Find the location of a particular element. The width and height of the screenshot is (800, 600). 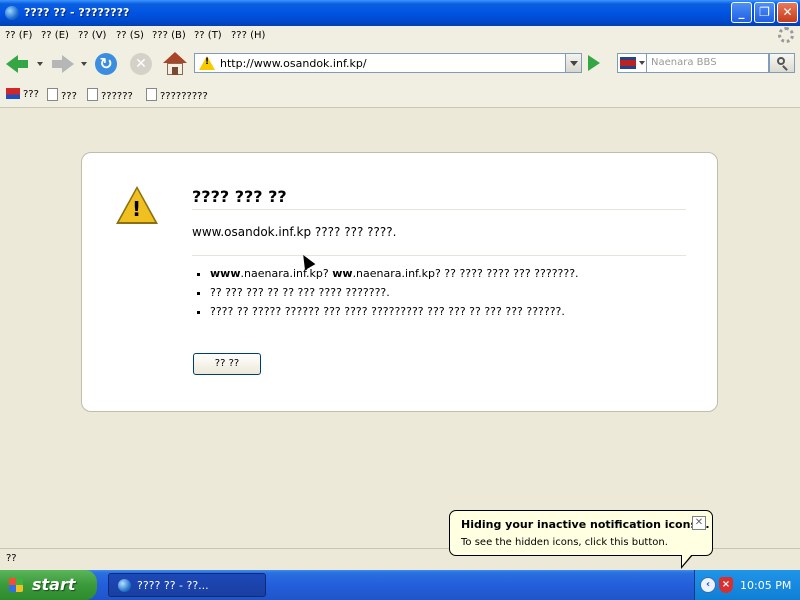

clock: 10:05 PM is located at coordinates (766, 585).